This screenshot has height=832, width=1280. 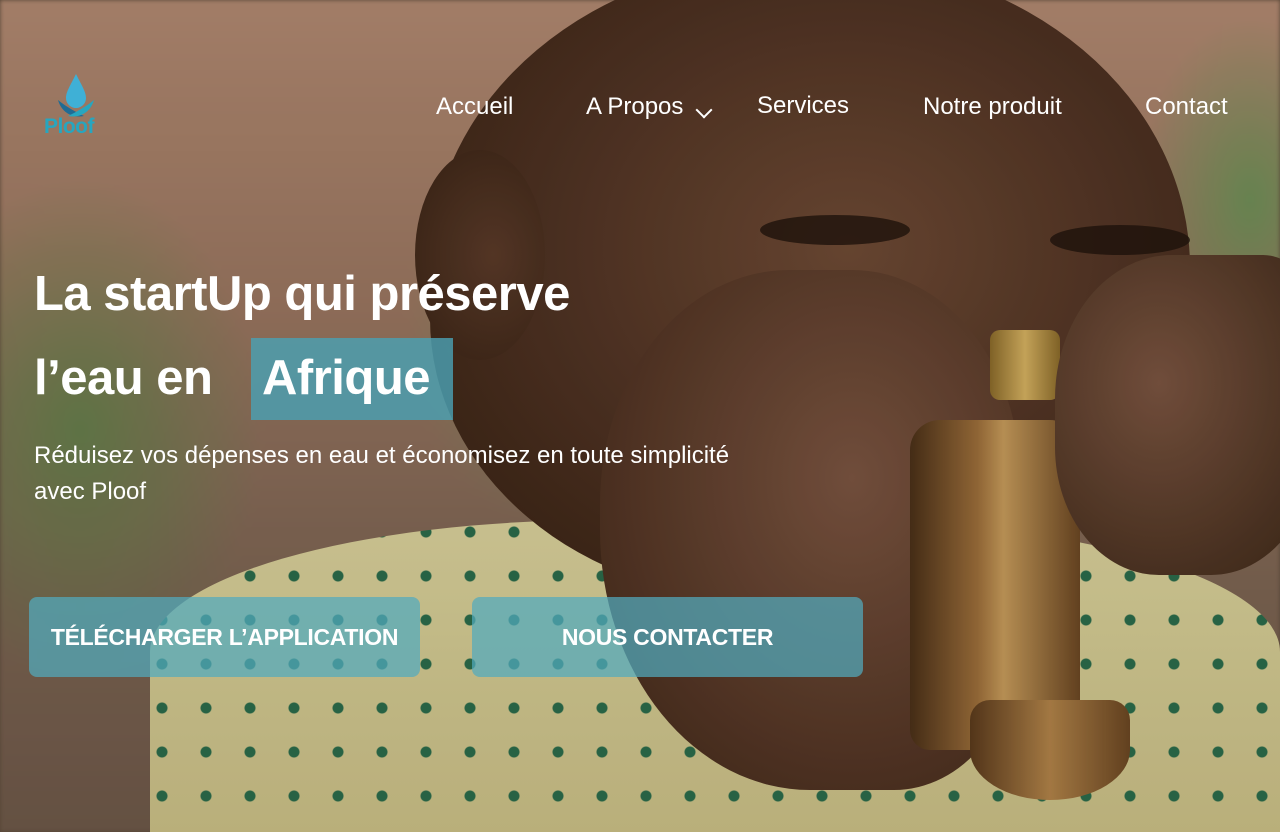 I want to click on hero-title-line1: La startUp qui préserve, so click(x=302, y=294).